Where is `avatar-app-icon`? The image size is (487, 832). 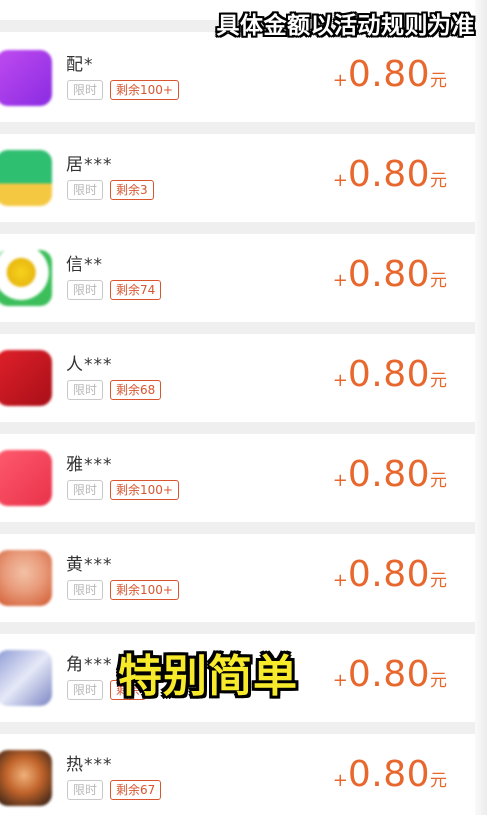 avatar-app-icon is located at coordinates (26, 578).